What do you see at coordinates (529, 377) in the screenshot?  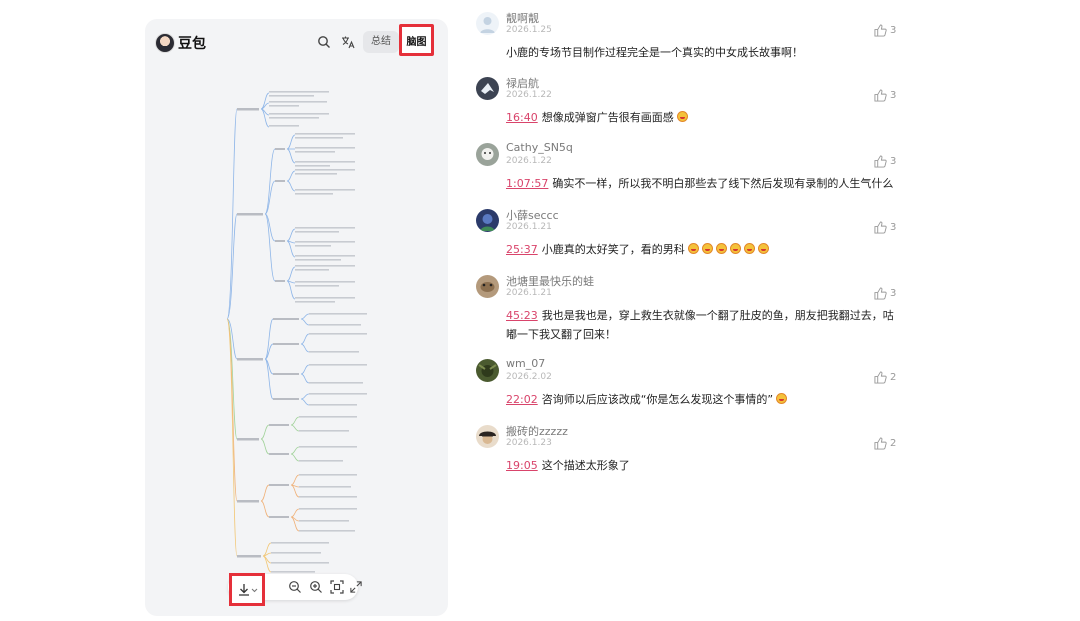 I see `comment-date: 2026.2.02` at bounding box center [529, 377].